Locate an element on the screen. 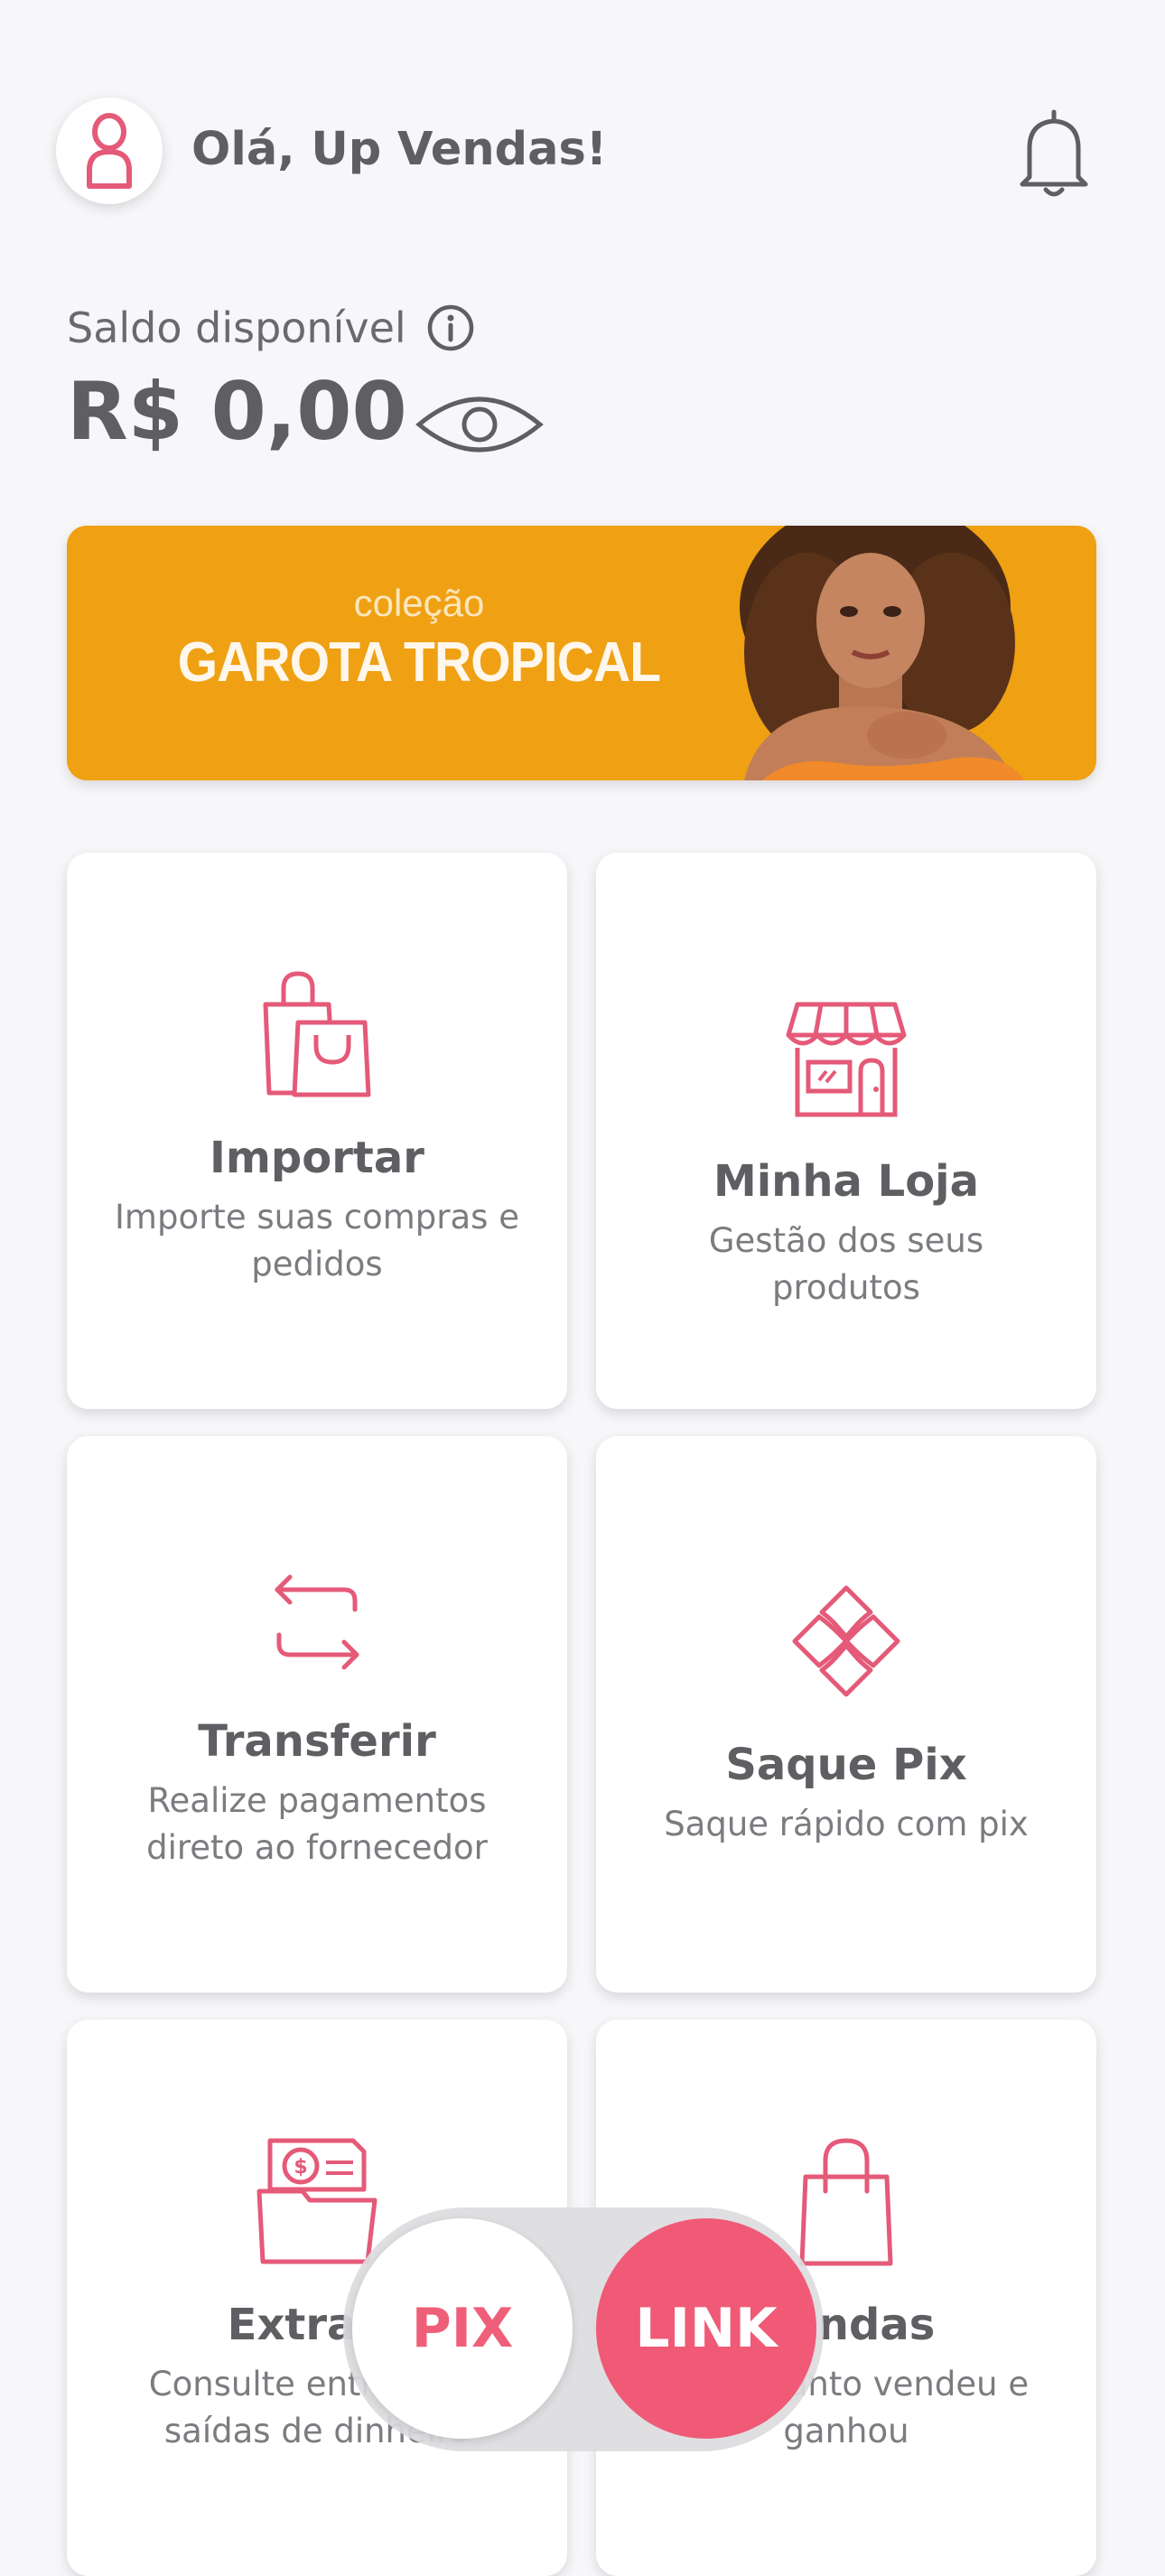  card-saque-pix-description: Saque rápido com pix is located at coordinates (846, 1824).